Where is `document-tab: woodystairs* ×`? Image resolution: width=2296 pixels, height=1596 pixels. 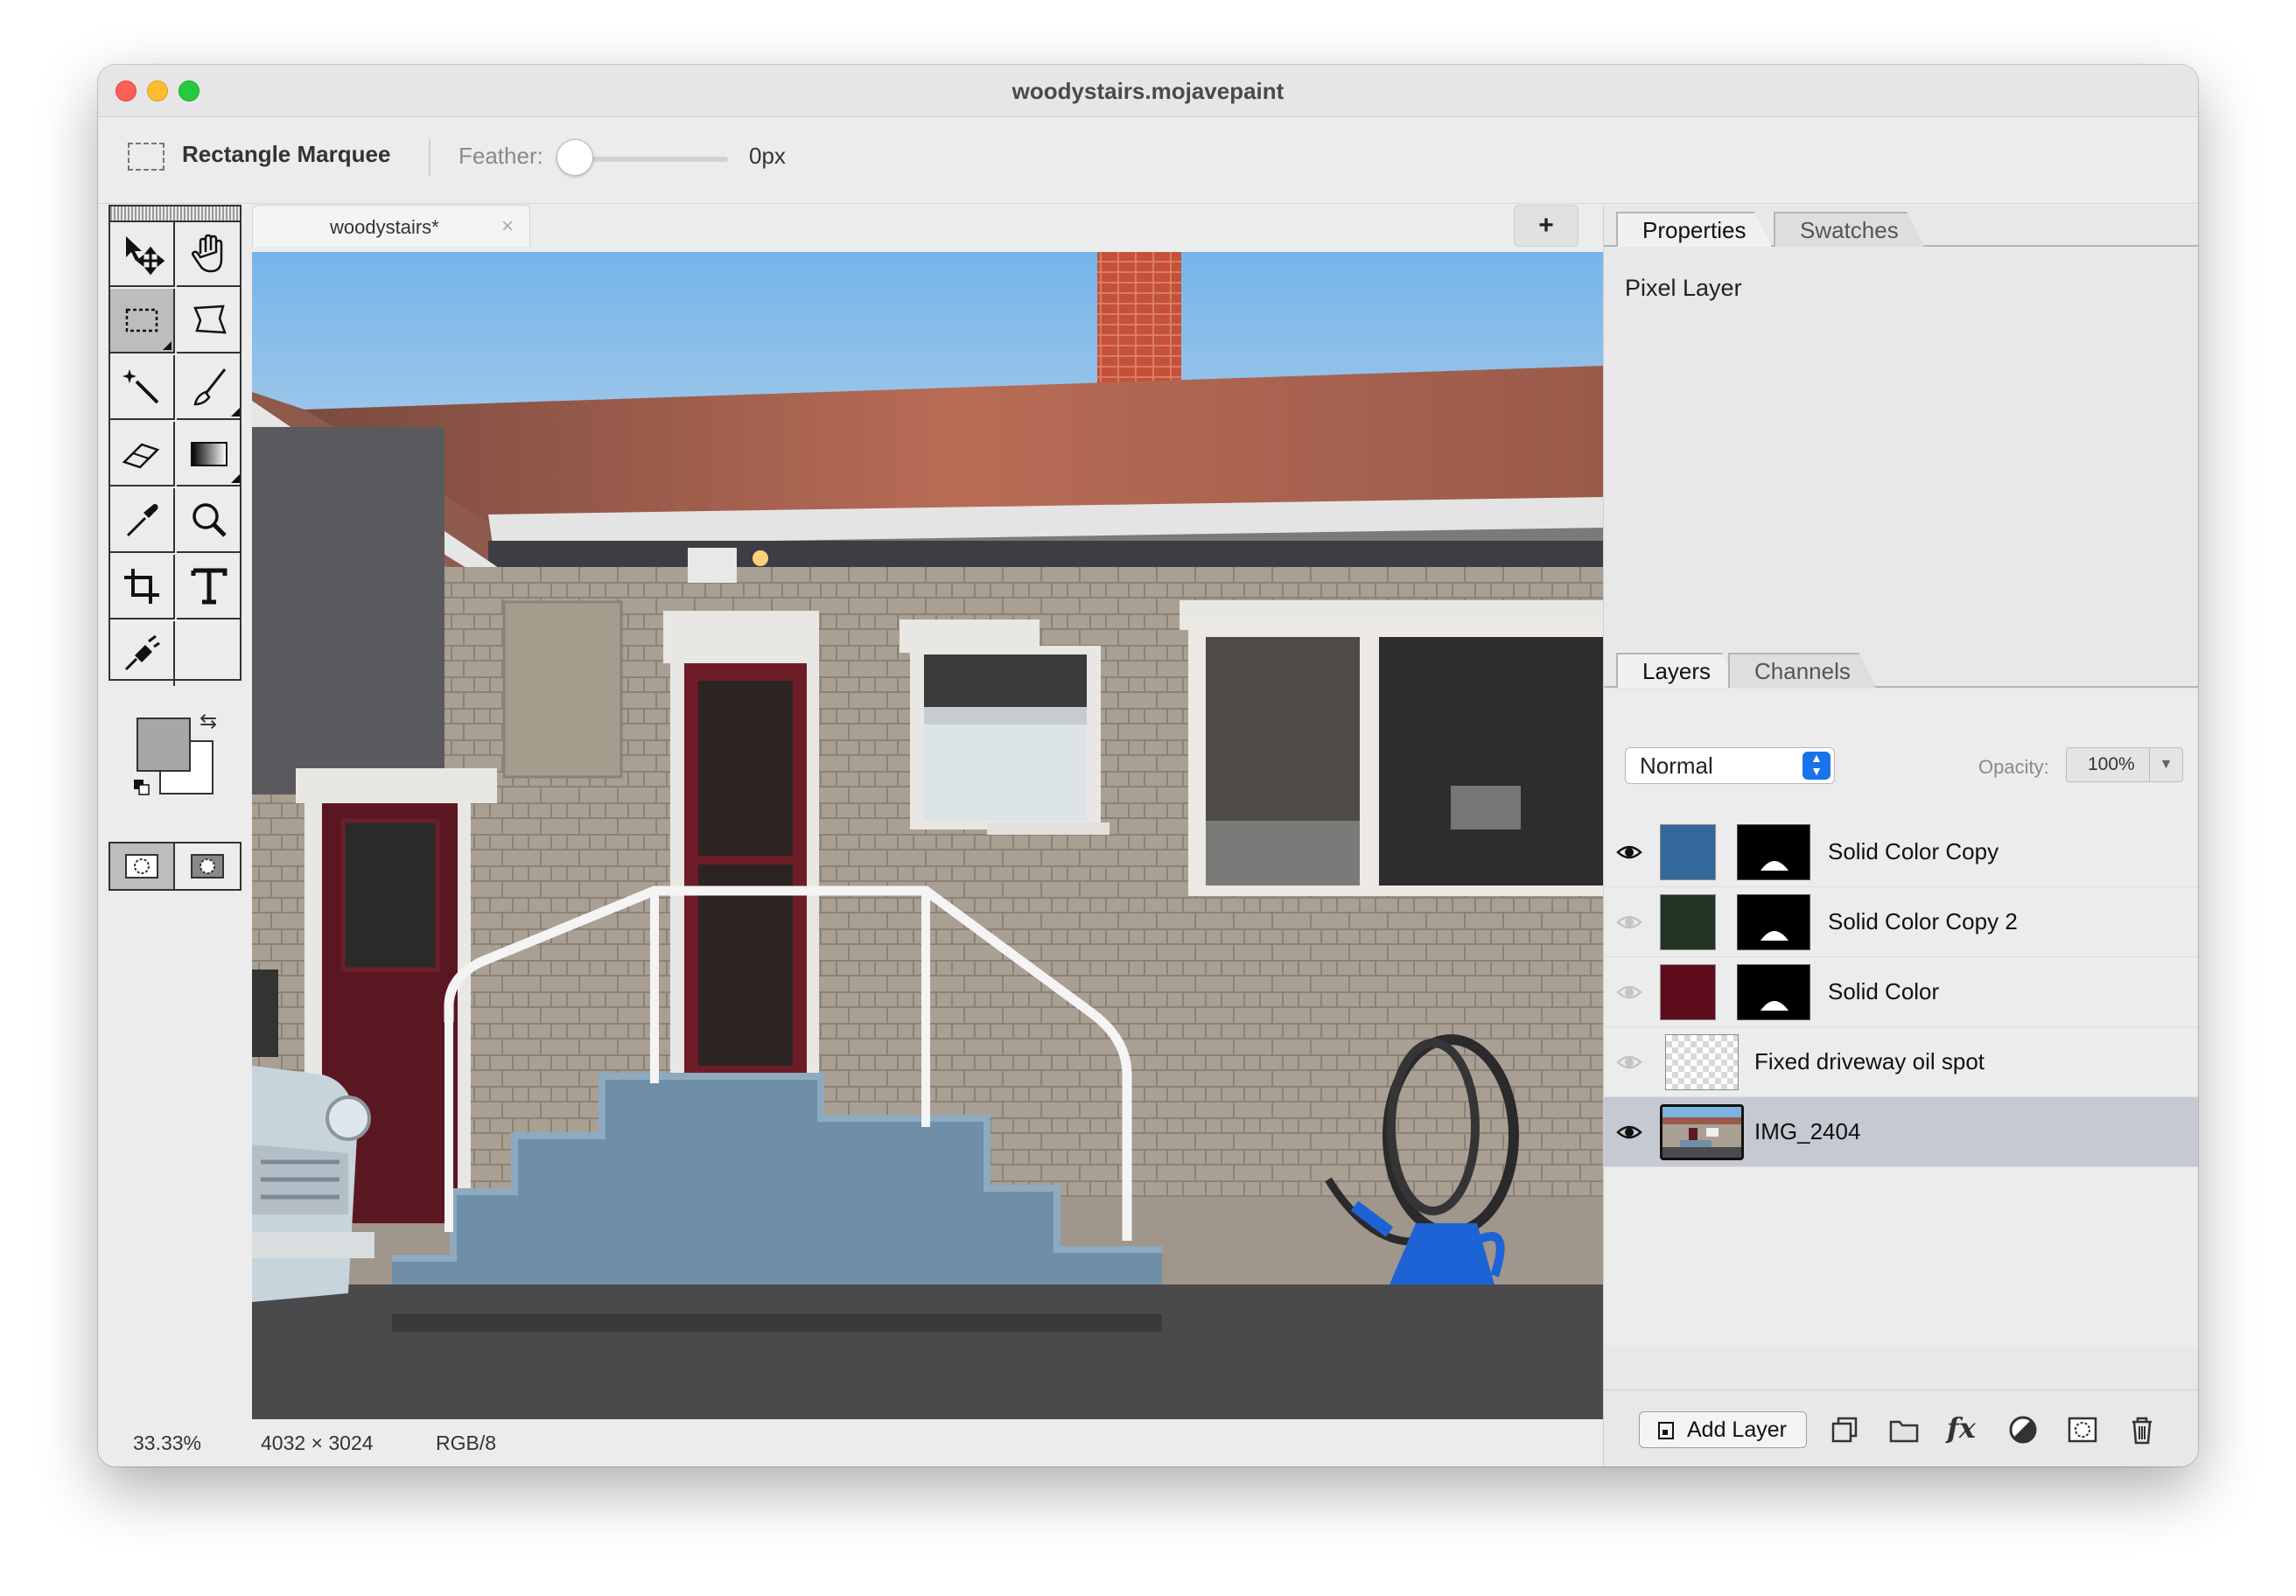
document-tab: woodystairs* × is located at coordinates (391, 226).